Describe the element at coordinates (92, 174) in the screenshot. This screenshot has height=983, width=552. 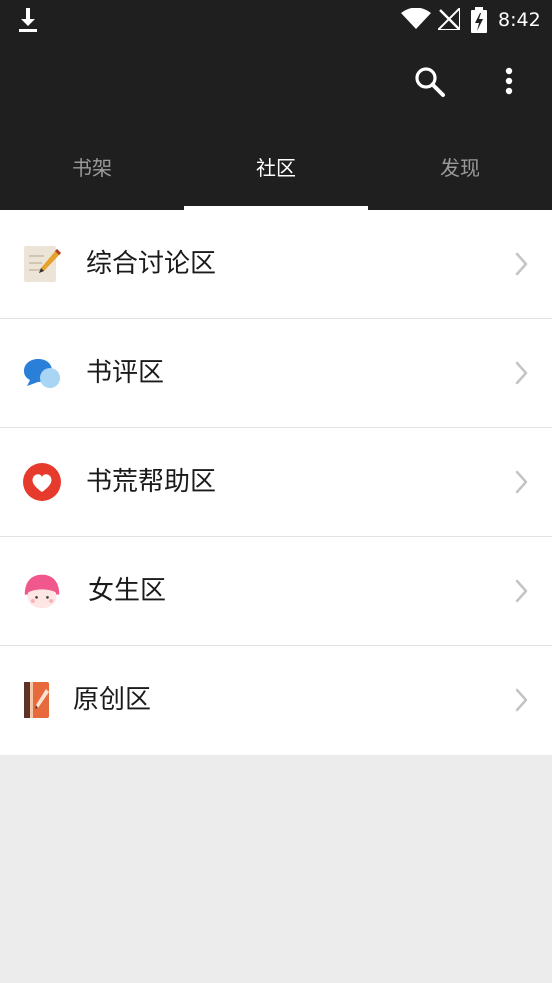
I see `tab-bookshelf: 书架` at that location.